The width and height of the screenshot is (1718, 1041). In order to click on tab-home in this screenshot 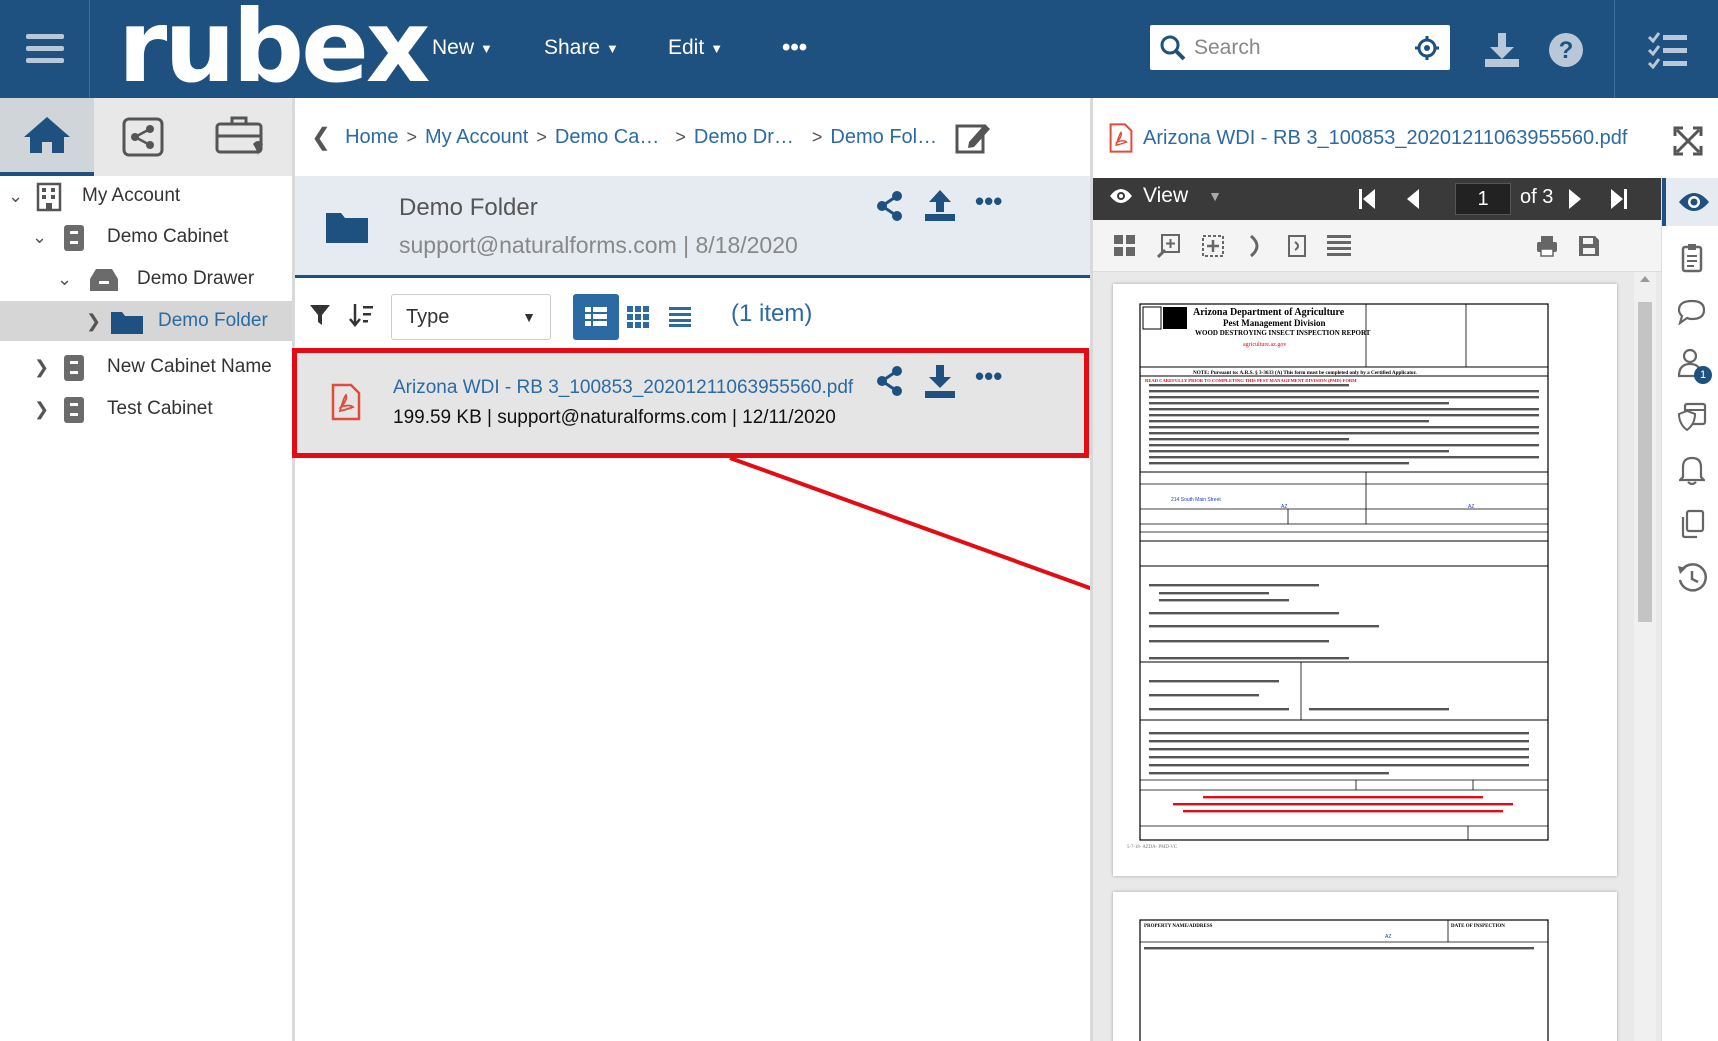, I will do `click(47, 137)`.